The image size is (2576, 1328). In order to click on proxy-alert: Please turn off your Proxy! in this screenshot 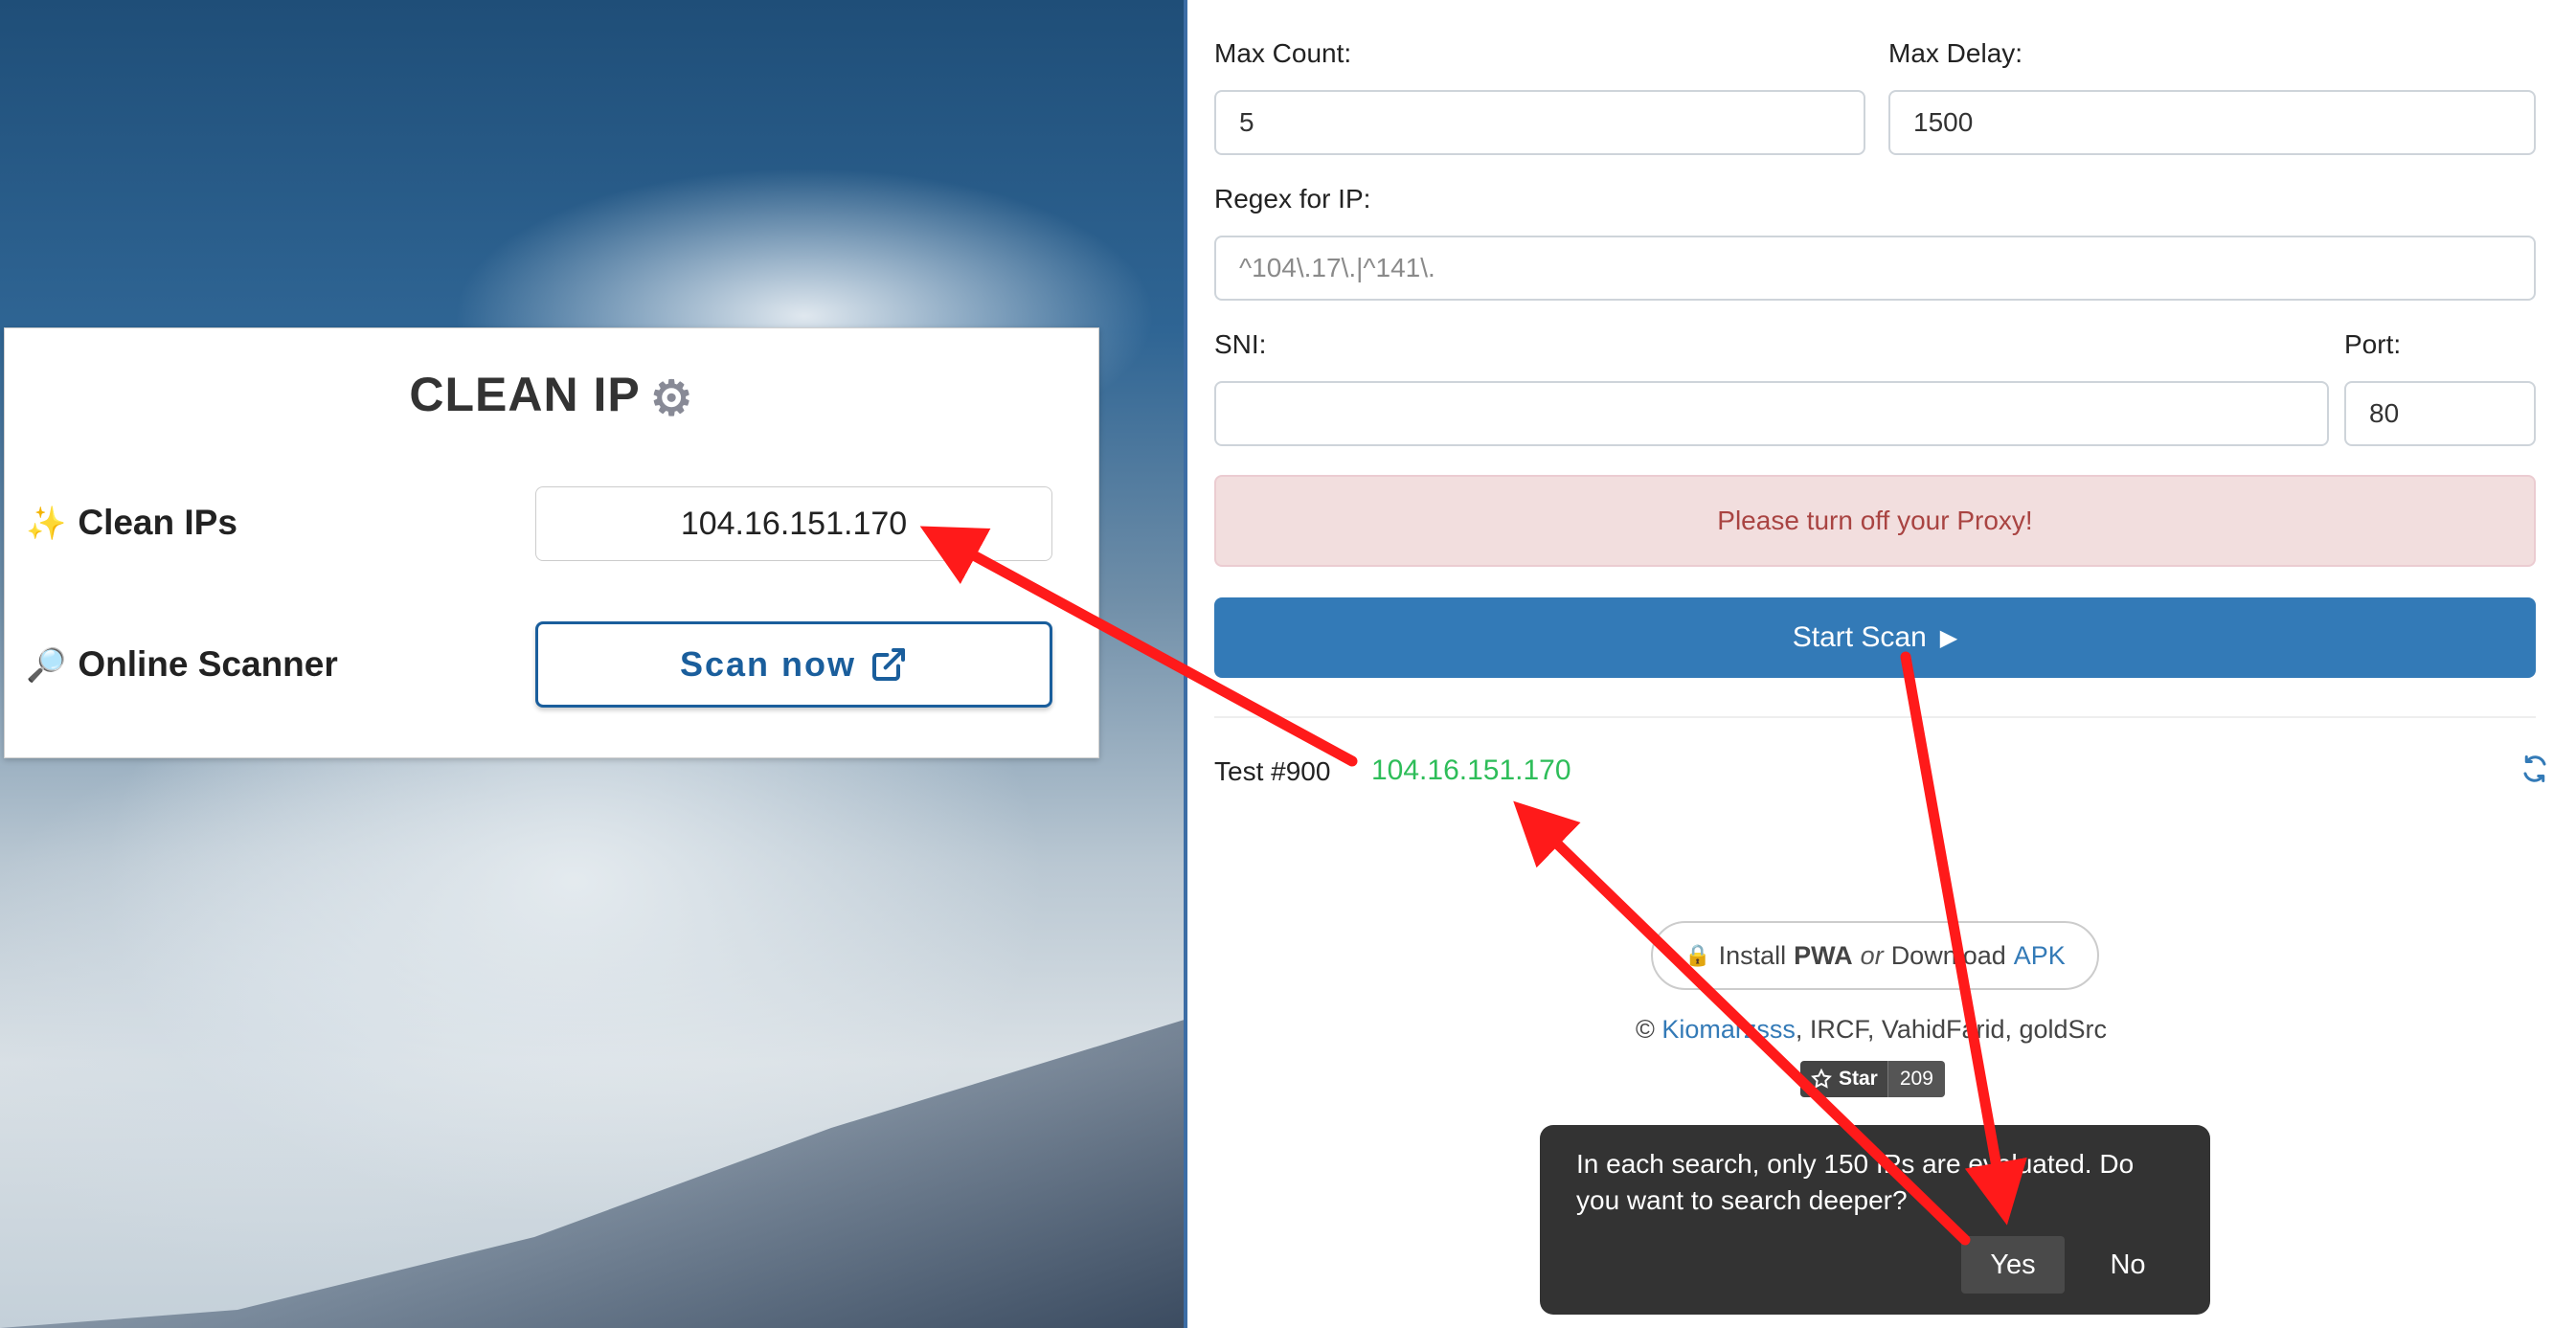, I will do `click(1875, 521)`.